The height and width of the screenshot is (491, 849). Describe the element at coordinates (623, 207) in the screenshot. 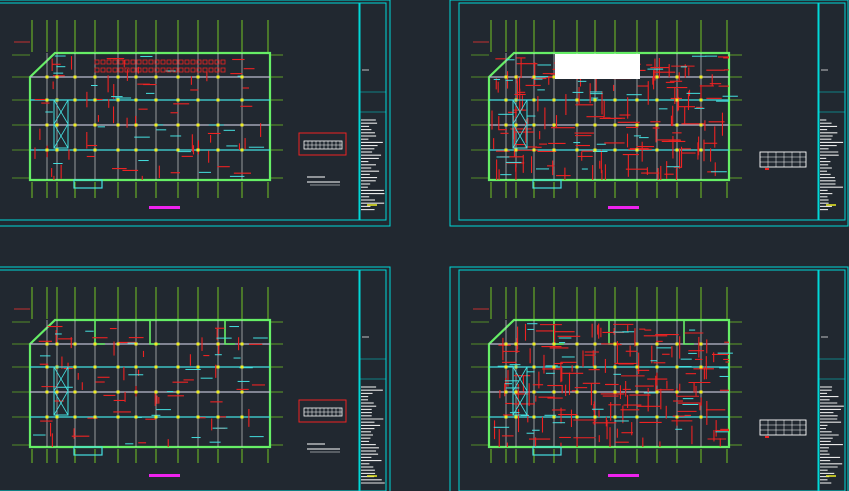

I see `drawing-title-bar` at that location.